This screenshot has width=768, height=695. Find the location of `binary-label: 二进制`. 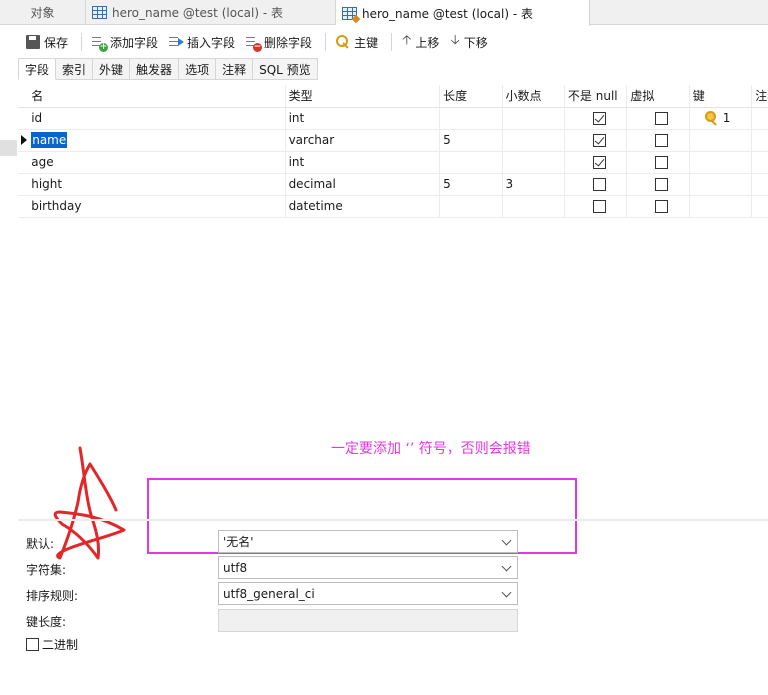

binary-label: 二进制 is located at coordinates (60, 645).